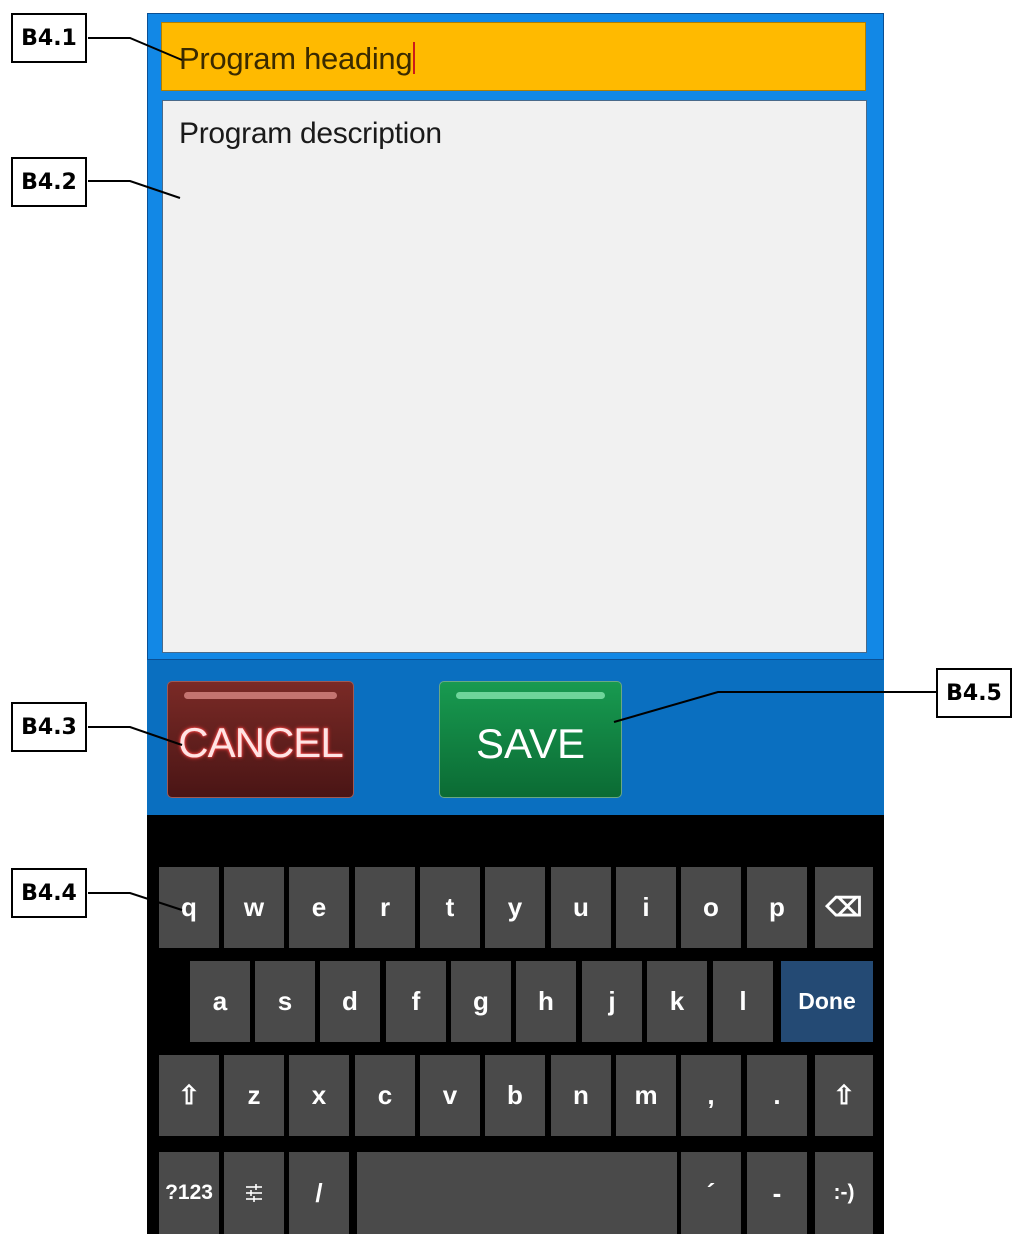  Describe the element at coordinates (350, 1001) in the screenshot. I see `key-d: d` at that location.